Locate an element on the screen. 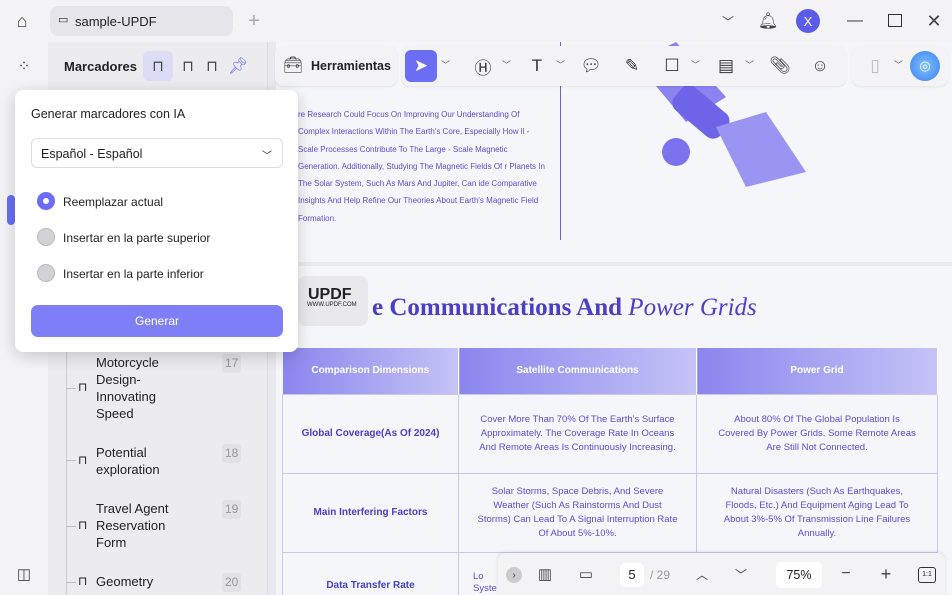  text-icon: T is located at coordinates (537, 66).